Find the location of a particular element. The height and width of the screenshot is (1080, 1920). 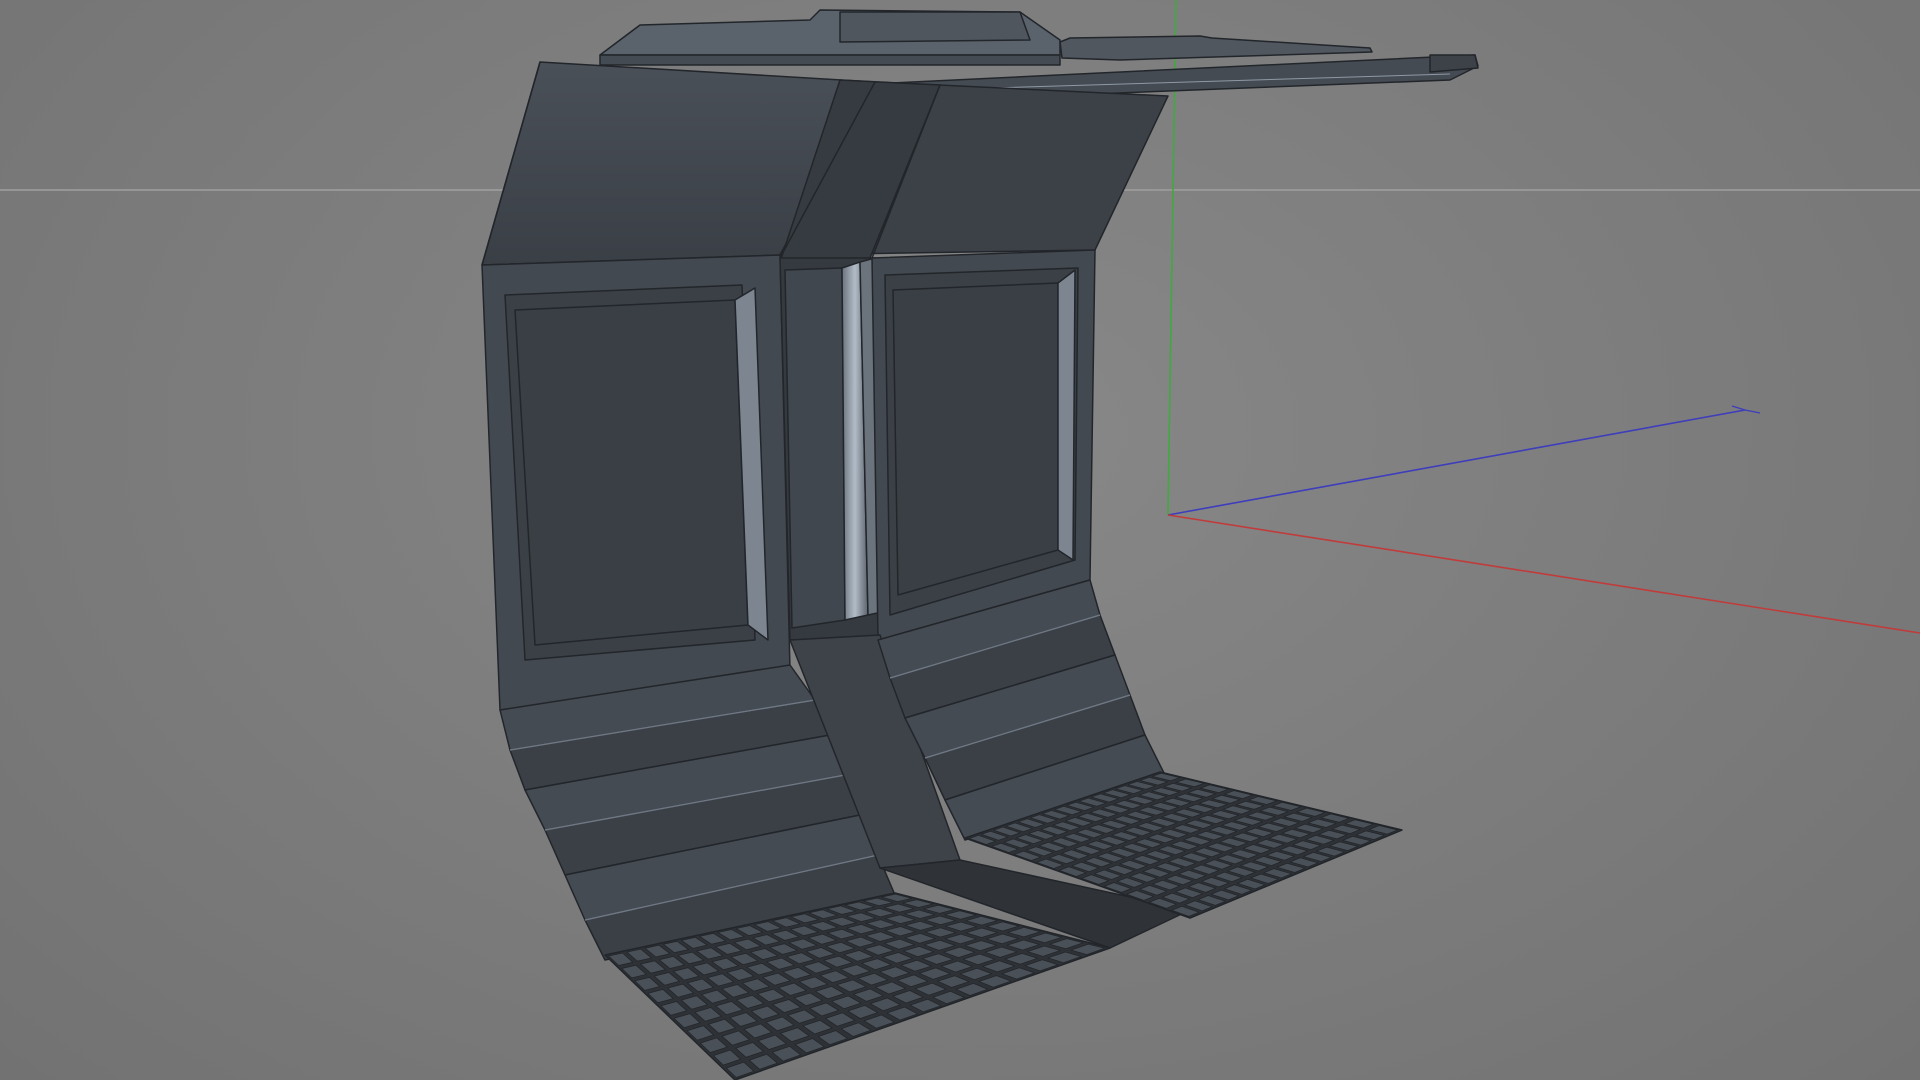

x-axis-line is located at coordinates (1543, 574).